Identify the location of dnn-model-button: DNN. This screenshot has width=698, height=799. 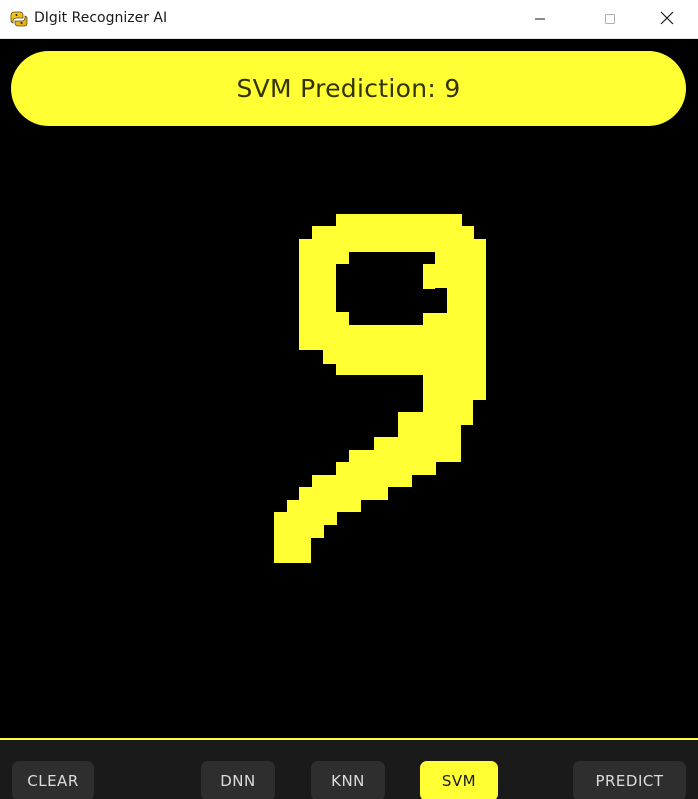
(238, 780).